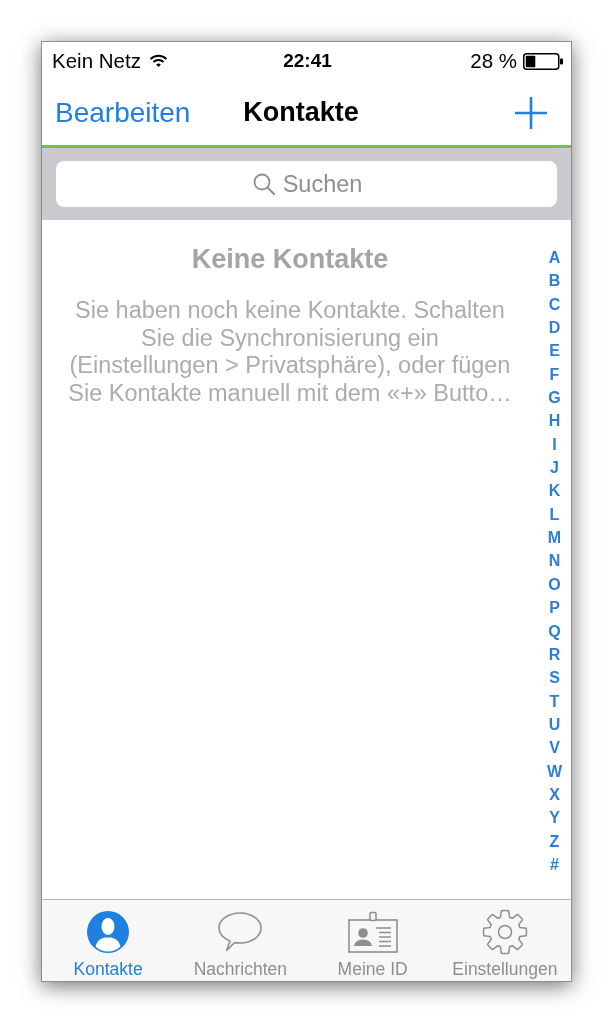 This screenshot has width=613, height=1024. What do you see at coordinates (554, 468) in the screenshot?
I see `index-letter: J` at bounding box center [554, 468].